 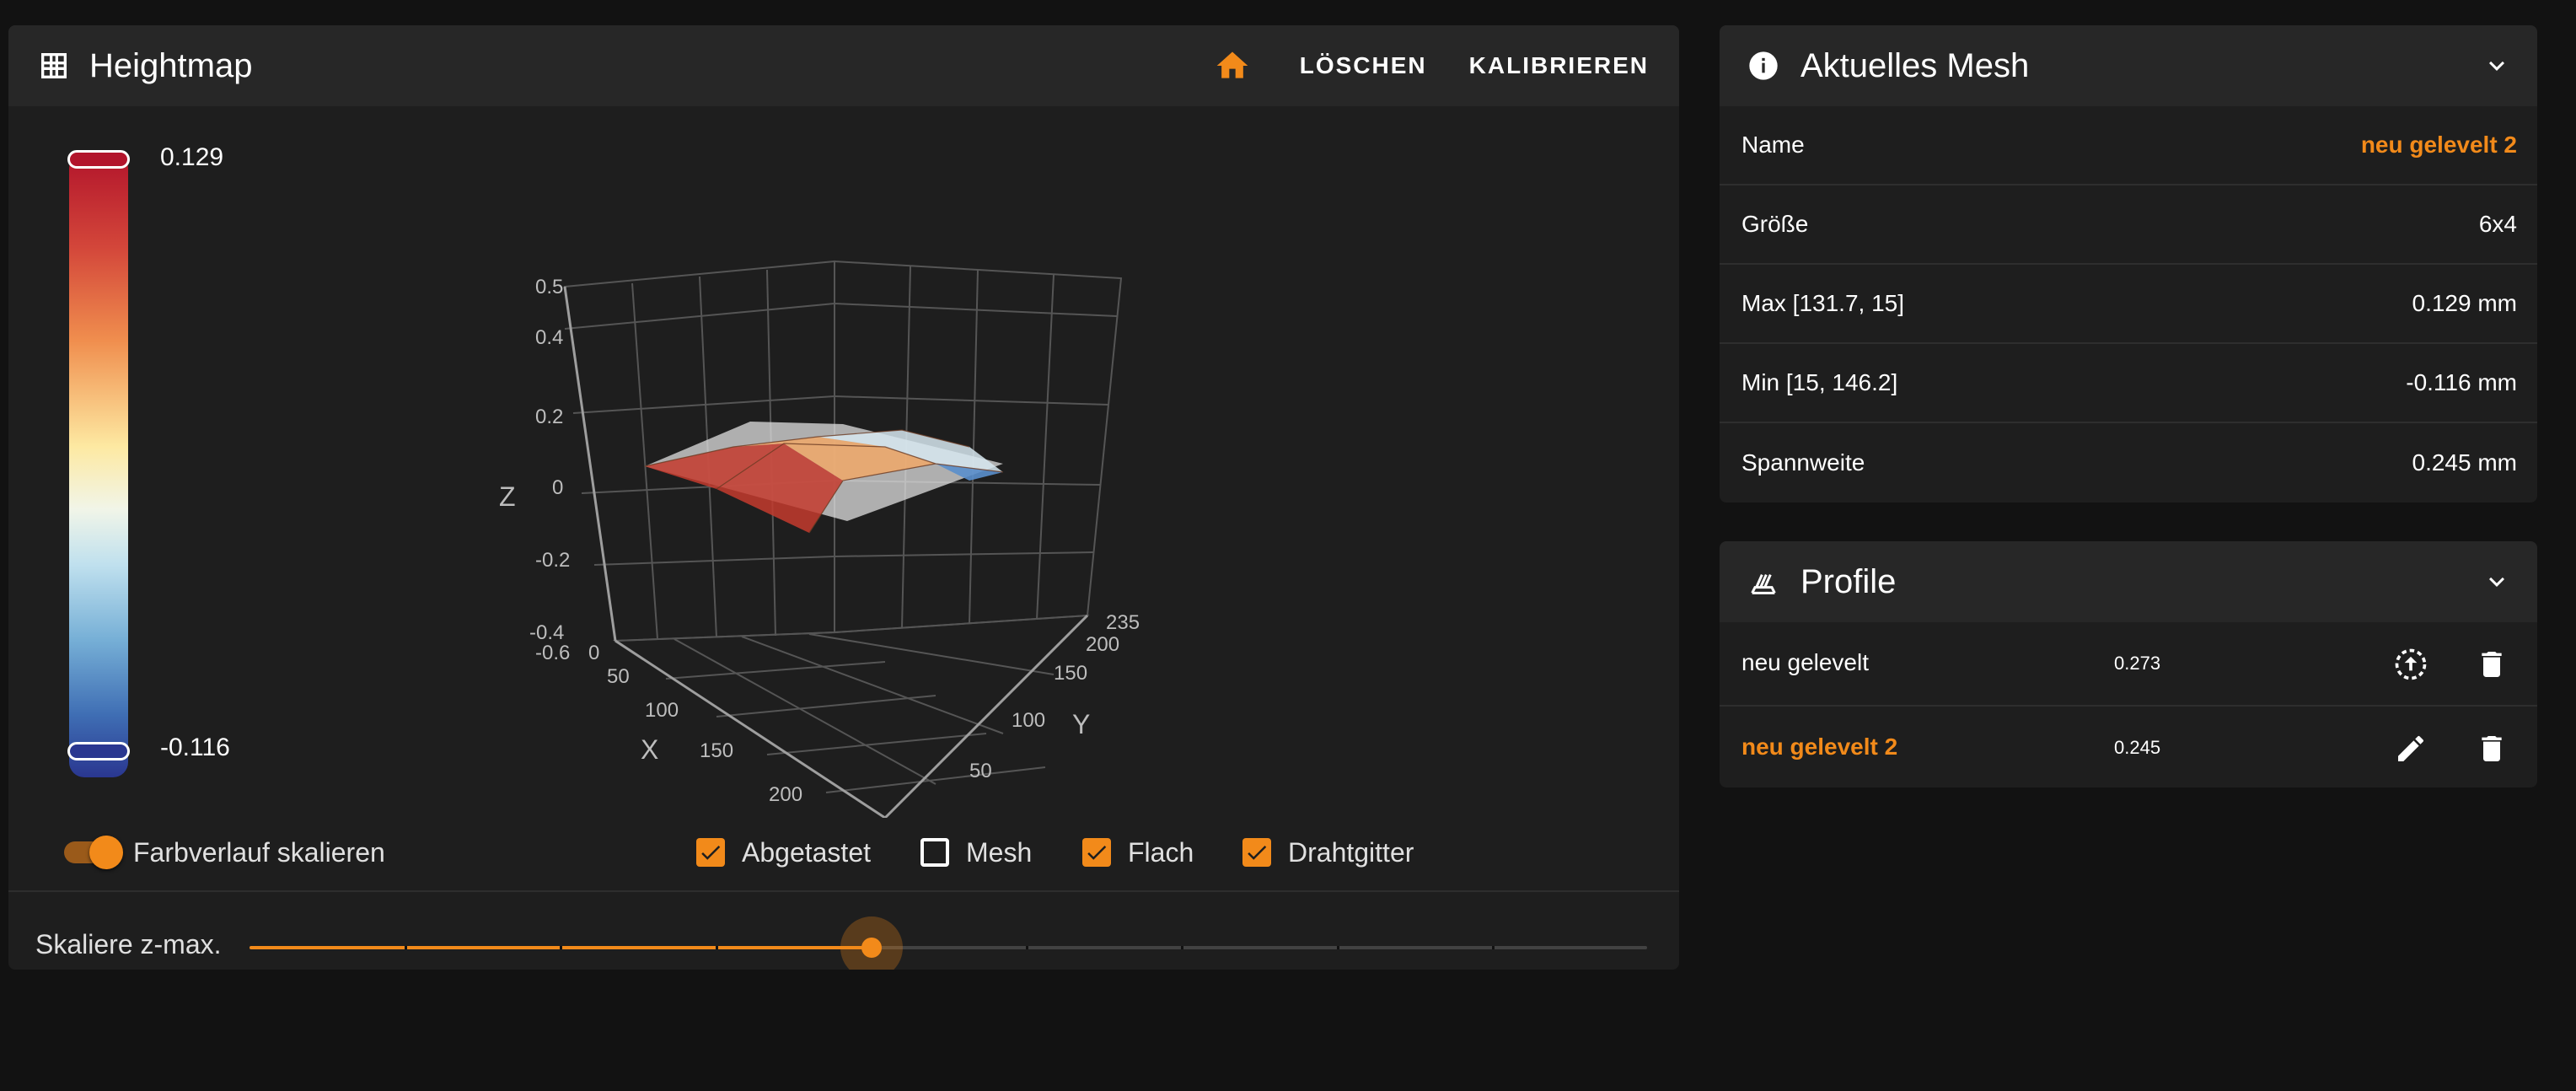 I want to click on edit-icon, so click(x=2410, y=748).